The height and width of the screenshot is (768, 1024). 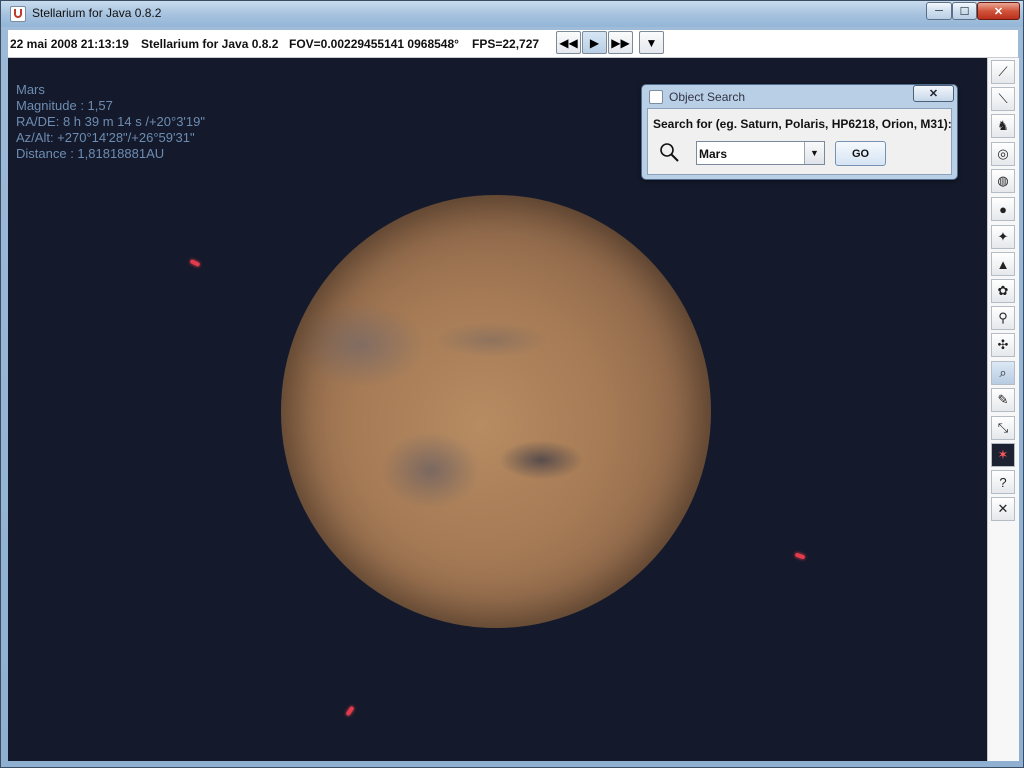 I want to click on azimuthal-grid-icon: ◎, so click(x=1003, y=154).